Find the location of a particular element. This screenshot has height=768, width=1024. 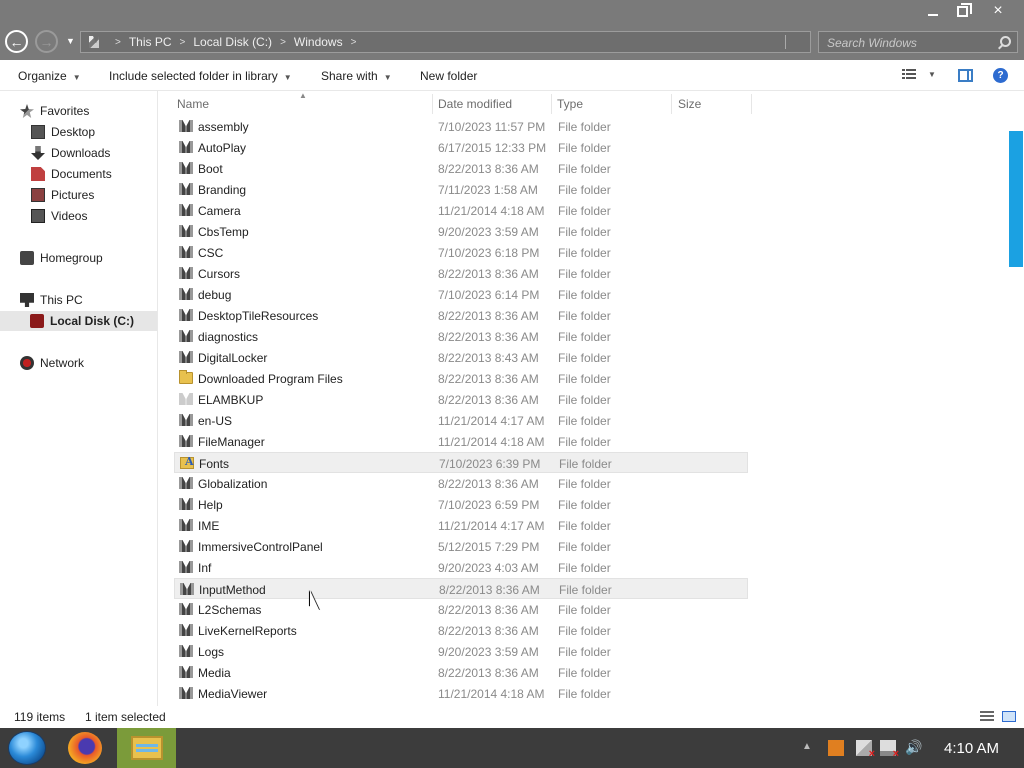

file-row: Media 8/22/2013 8:36 AM File folder is located at coordinates (461, 672).